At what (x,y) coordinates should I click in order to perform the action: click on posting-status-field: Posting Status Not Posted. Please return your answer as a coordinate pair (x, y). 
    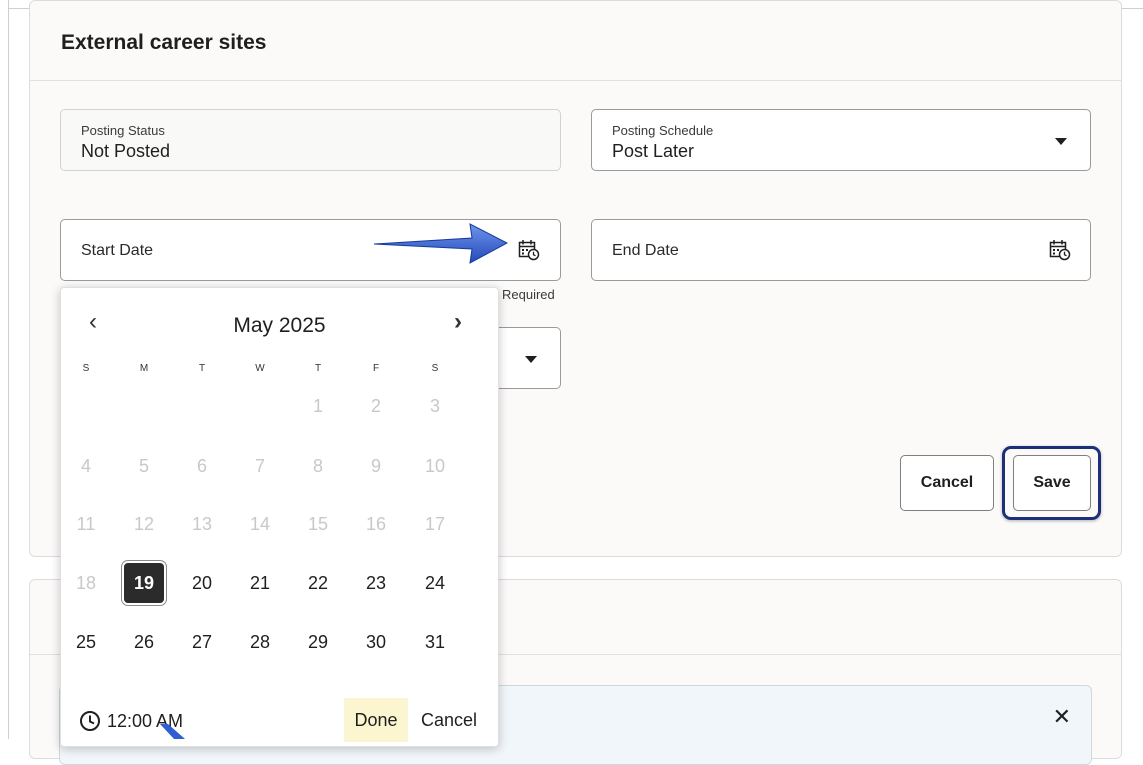
    Looking at the image, I should click on (310, 140).